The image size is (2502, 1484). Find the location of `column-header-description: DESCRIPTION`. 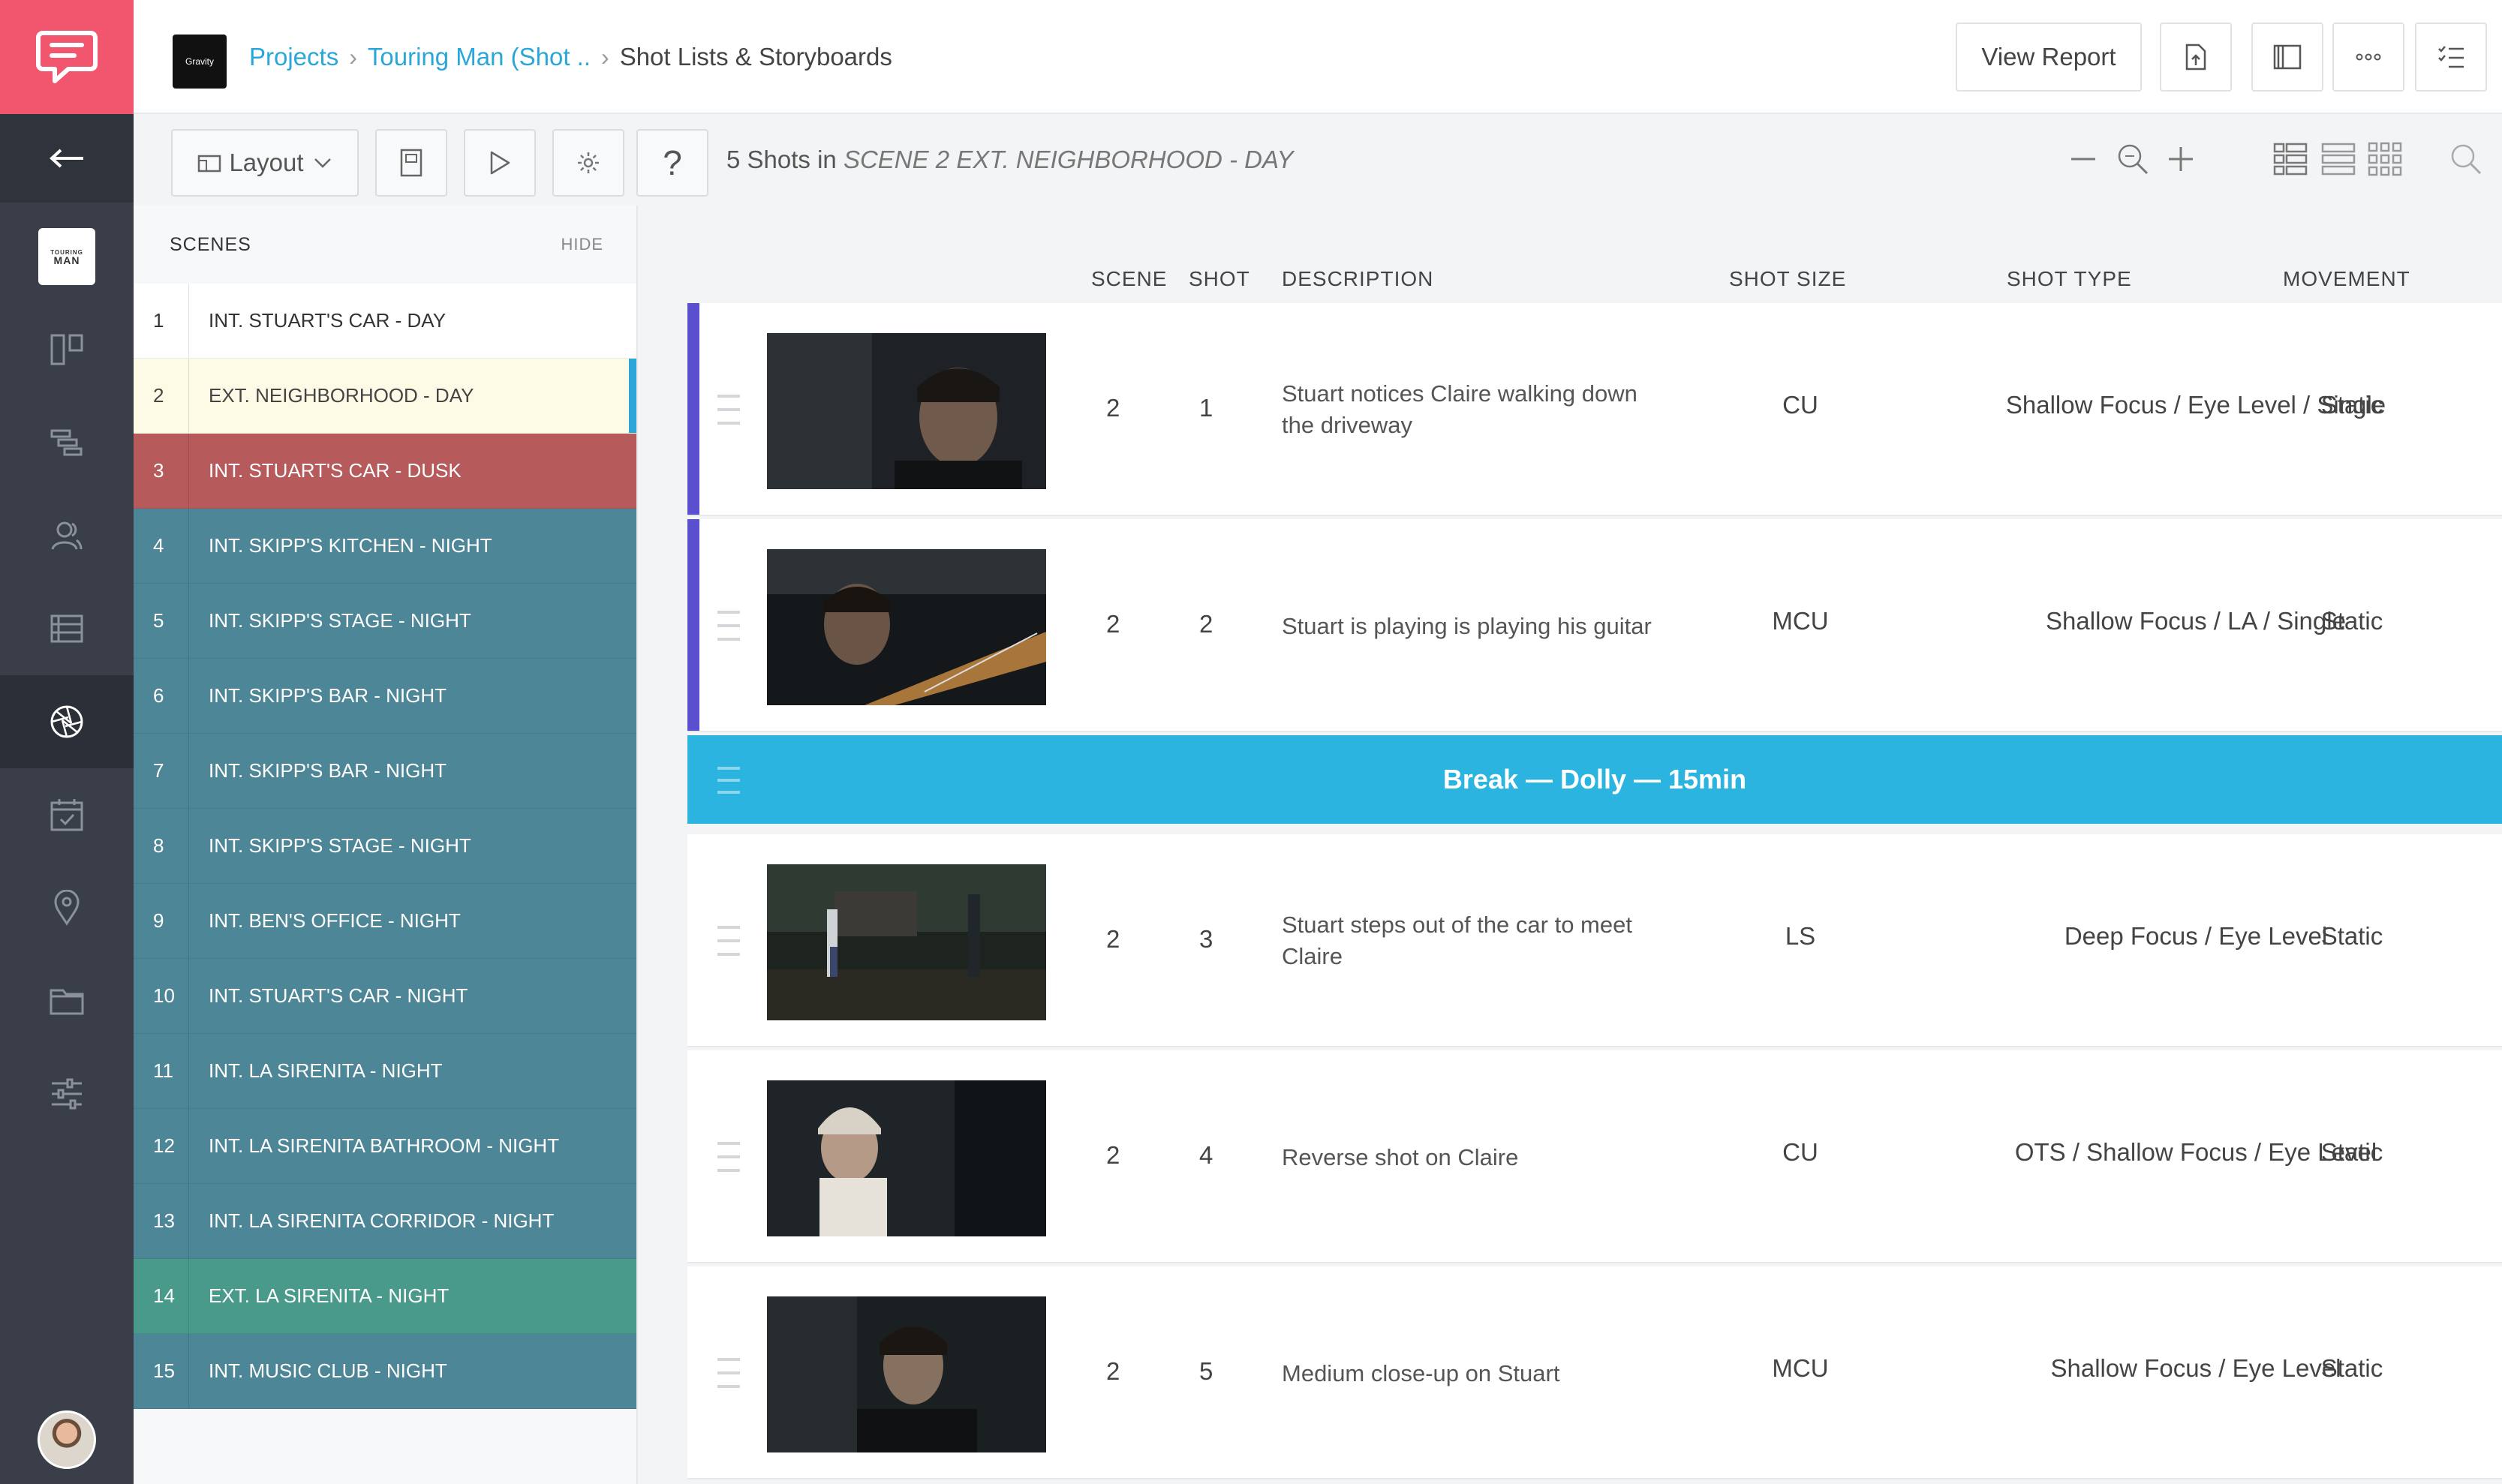

column-header-description: DESCRIPTION is located at coordinates (1358, 279).